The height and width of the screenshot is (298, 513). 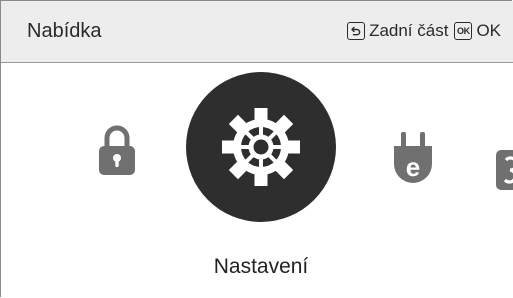 What do you see at coordinates (64, 31) in the screenshot?
I see `page-title: Nabídka` at bounding box center [64, 31].